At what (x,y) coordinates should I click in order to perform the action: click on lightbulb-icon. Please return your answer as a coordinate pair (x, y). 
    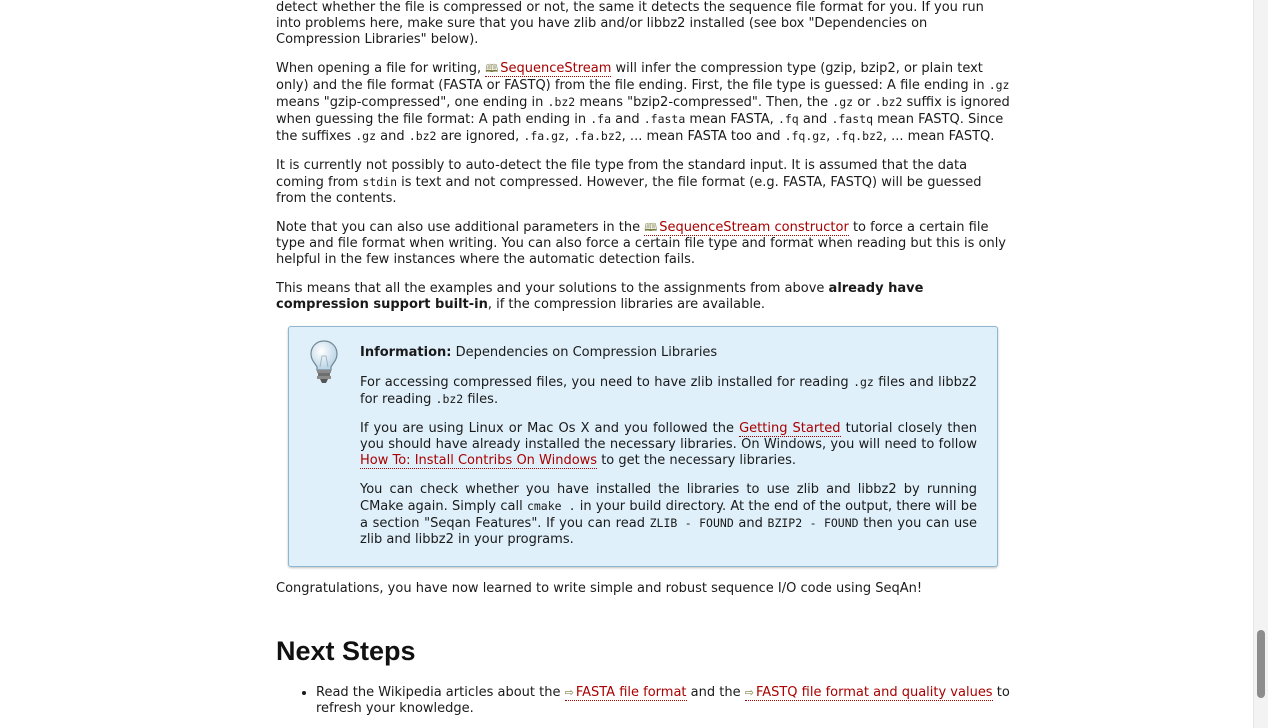
    Looking at the image, I should click on (324, 361).